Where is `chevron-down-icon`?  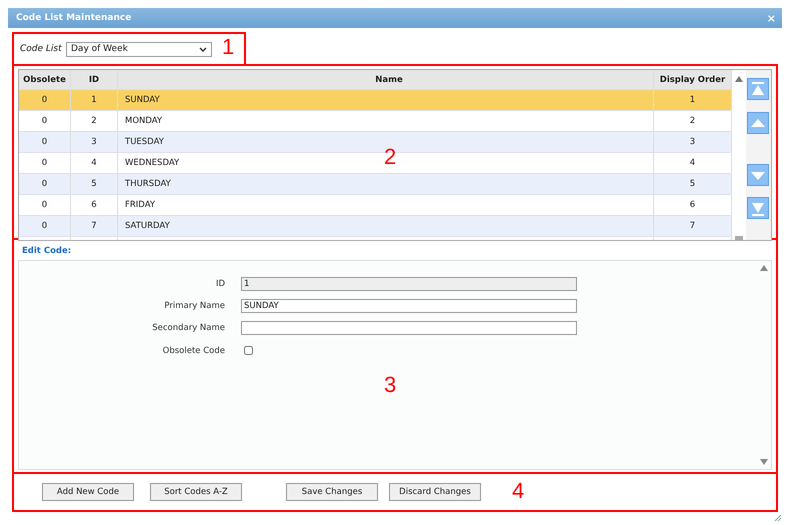
chevron-down-icon is located at coordinates (203, 49).